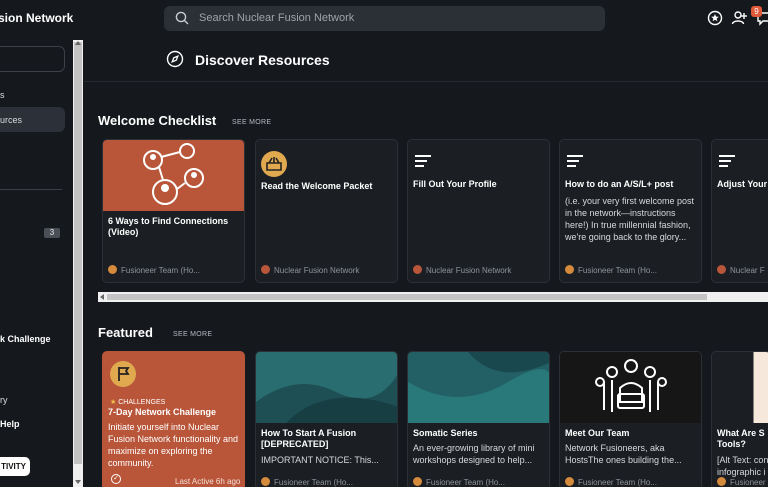 The height and width of the screenshot is (487, 768). What do you see at coordinates (740, 18) in the screenshot?
I see `add-user-icon` at bounding box center [740, 18].